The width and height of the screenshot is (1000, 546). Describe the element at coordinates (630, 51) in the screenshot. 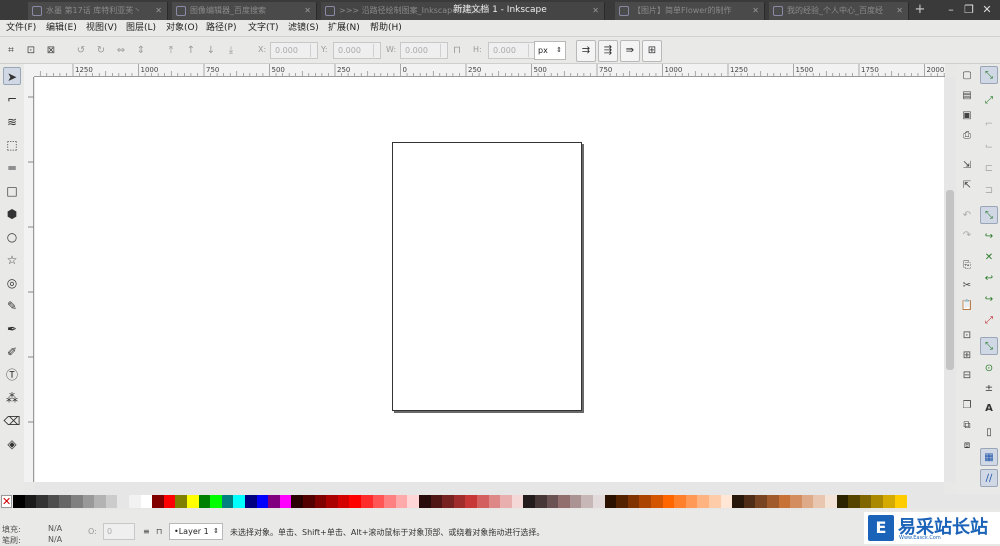

I see `move-gradients-button: ⇛` at that location.